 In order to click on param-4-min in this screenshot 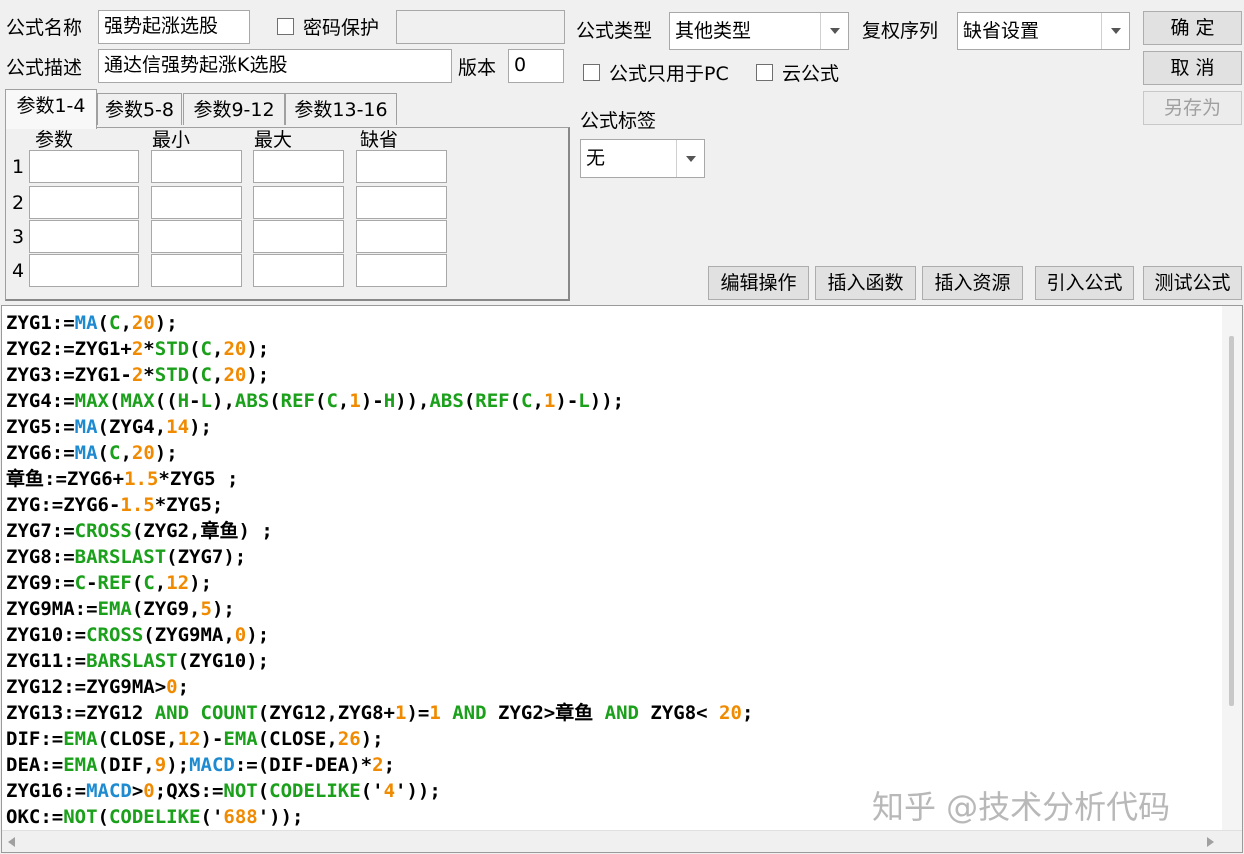, I will do `click(196, 270)`.